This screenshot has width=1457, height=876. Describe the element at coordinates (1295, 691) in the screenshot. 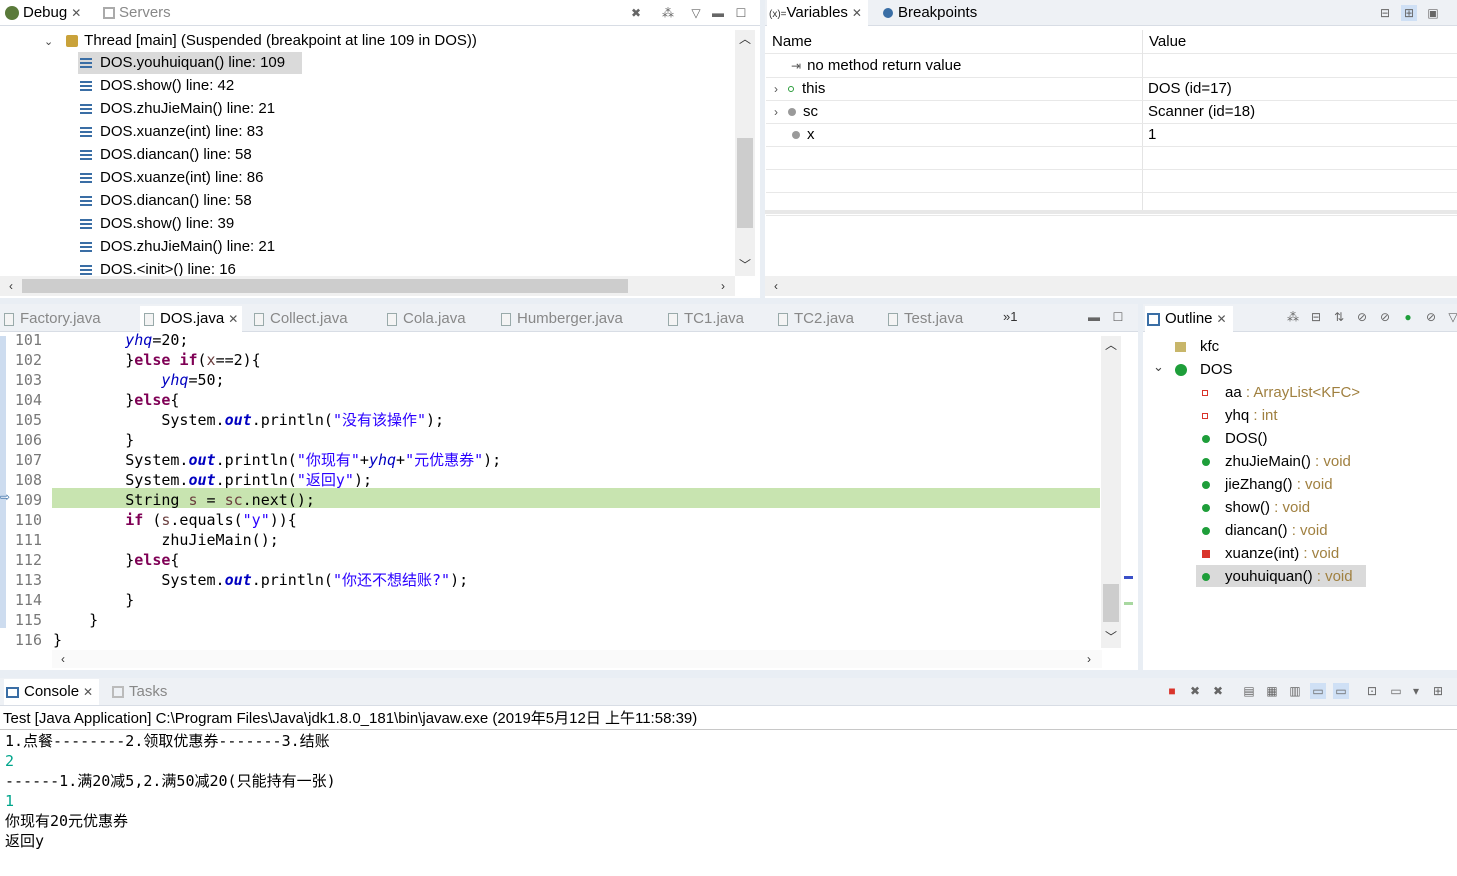

I see `word-wrap-icon: ▥` at that location.